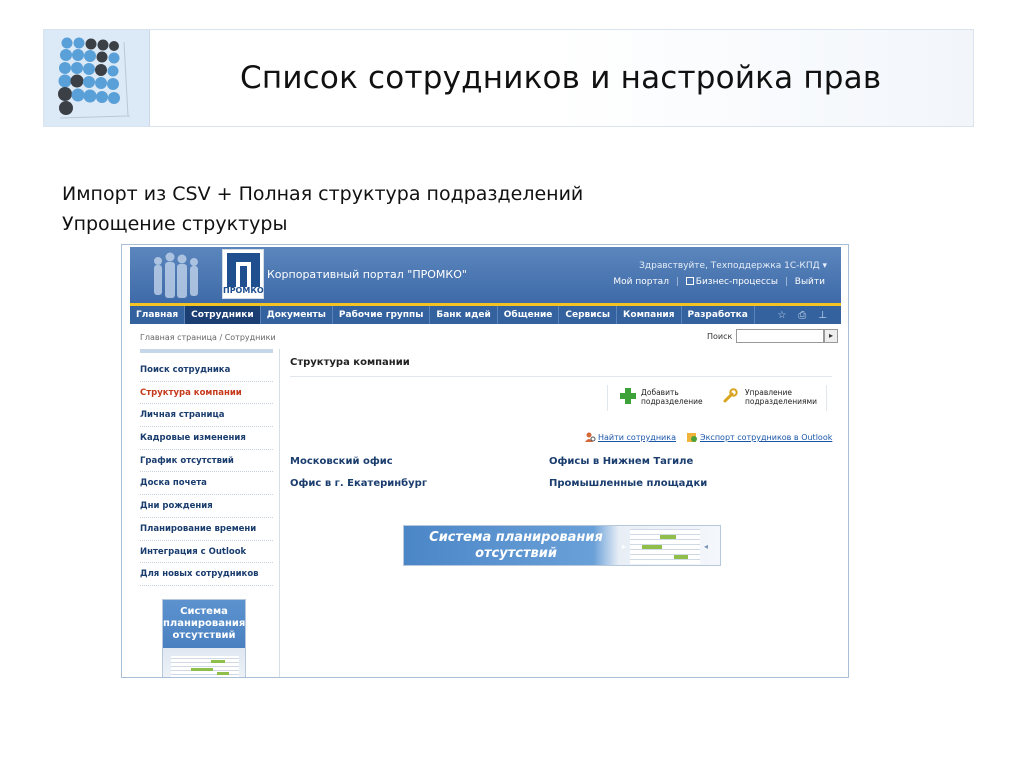  I want to click on nav-item-workgroups: Рабочие группы, so click(382, 315).